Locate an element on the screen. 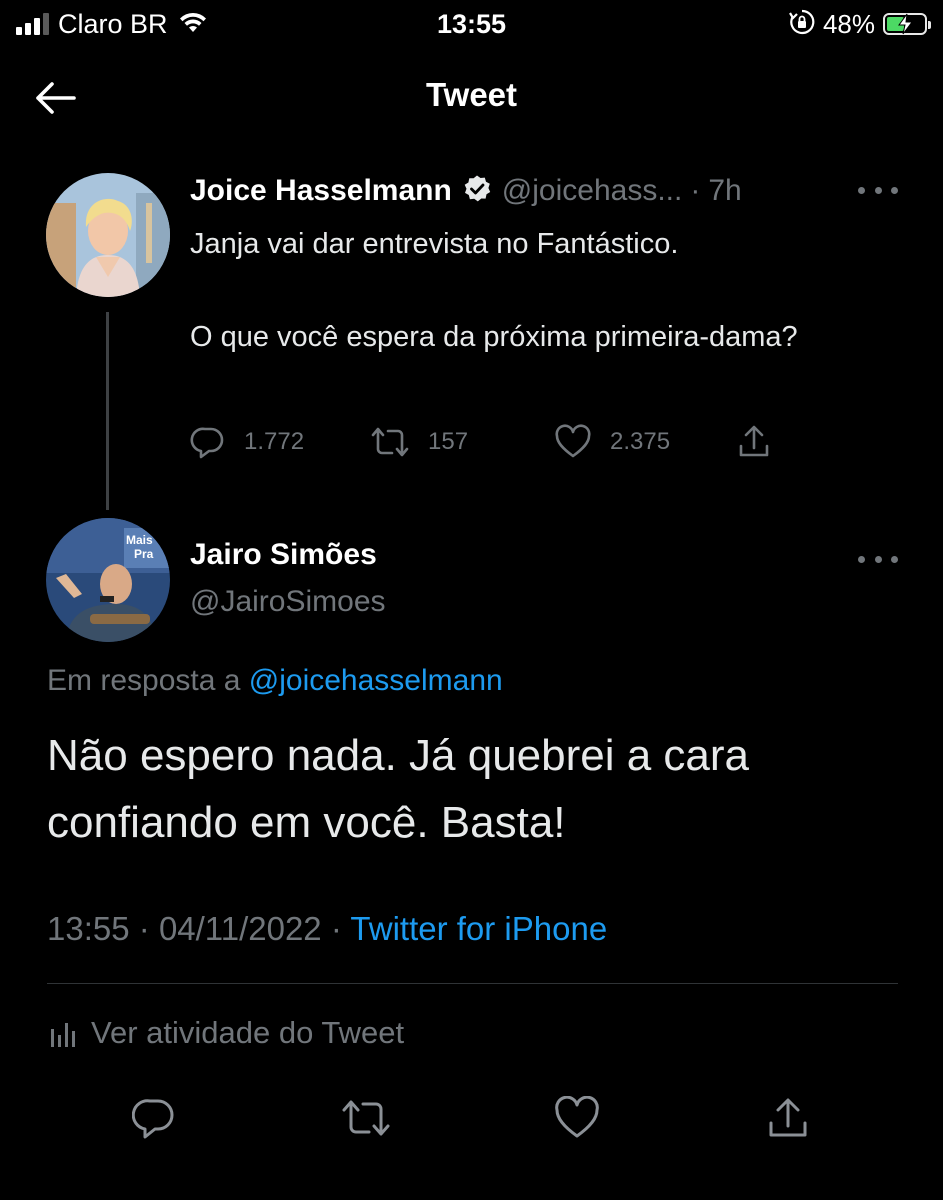 The image size is (943, 1200). retweet-button: 157 is located at coordinates (419, 442).